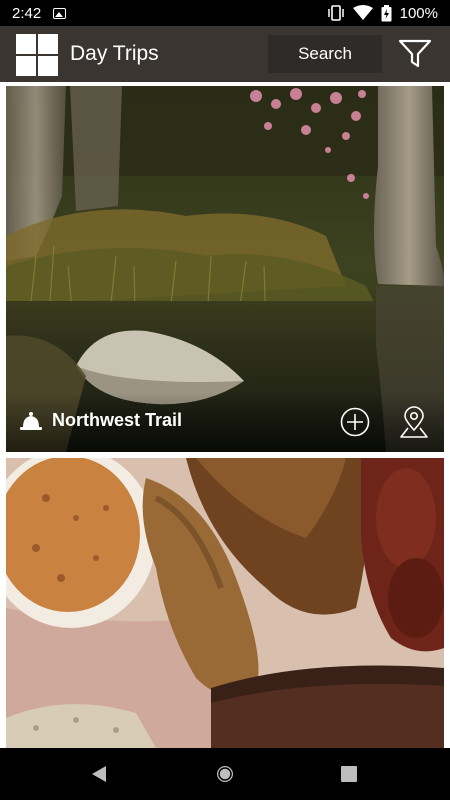 This screenshot has width=450, height=800. I want to click on map-pin-icon, so click(414, 423).